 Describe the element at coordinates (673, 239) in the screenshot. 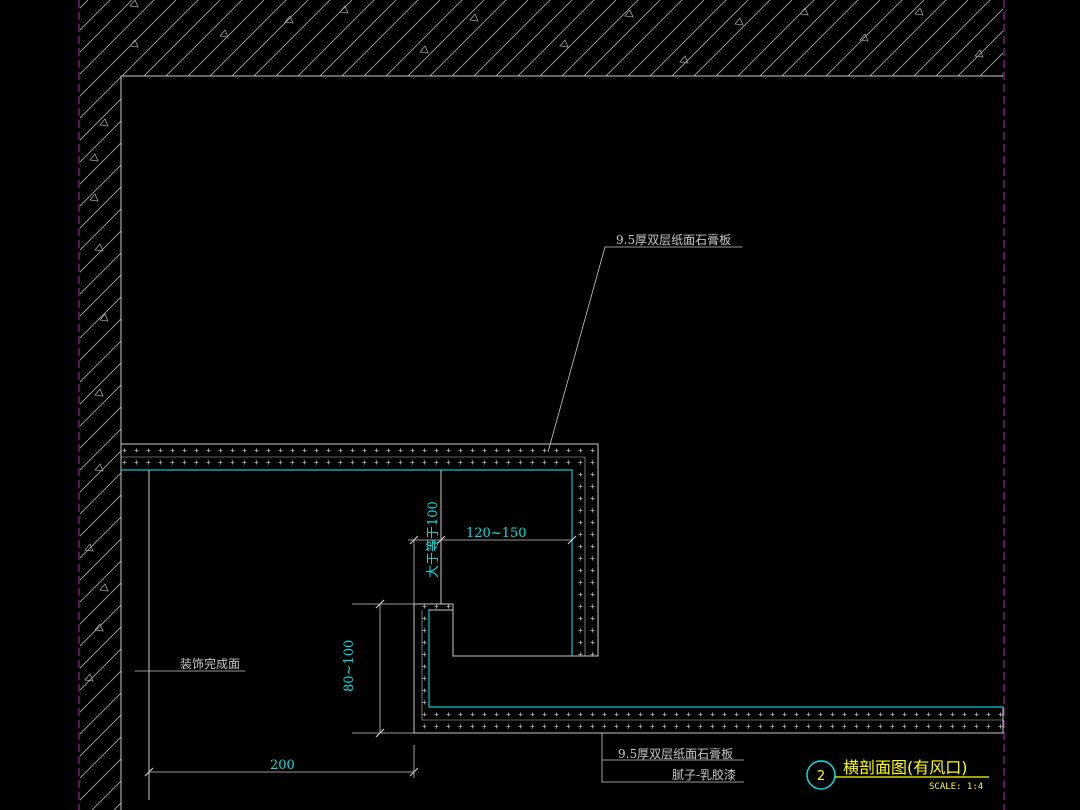

I see `top-board-note: 9.5厚双层纸面石膏板` at that location.